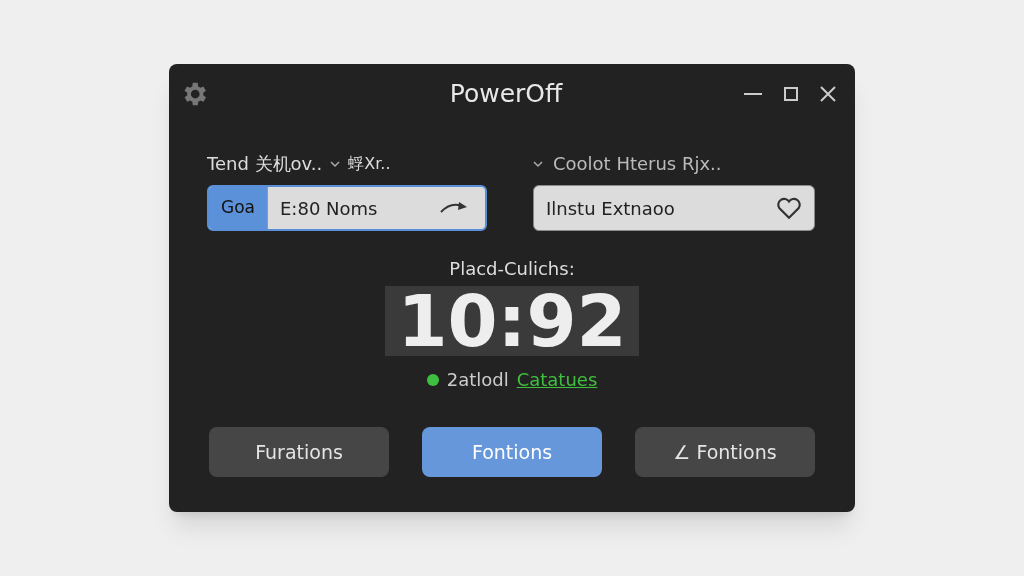 This screenshot has width=1024, height=576. What do you see at coordinates (369, 163) in the screenshot?
I see `setting-label: 蜉Xr..` at bounding box center [369, 163].